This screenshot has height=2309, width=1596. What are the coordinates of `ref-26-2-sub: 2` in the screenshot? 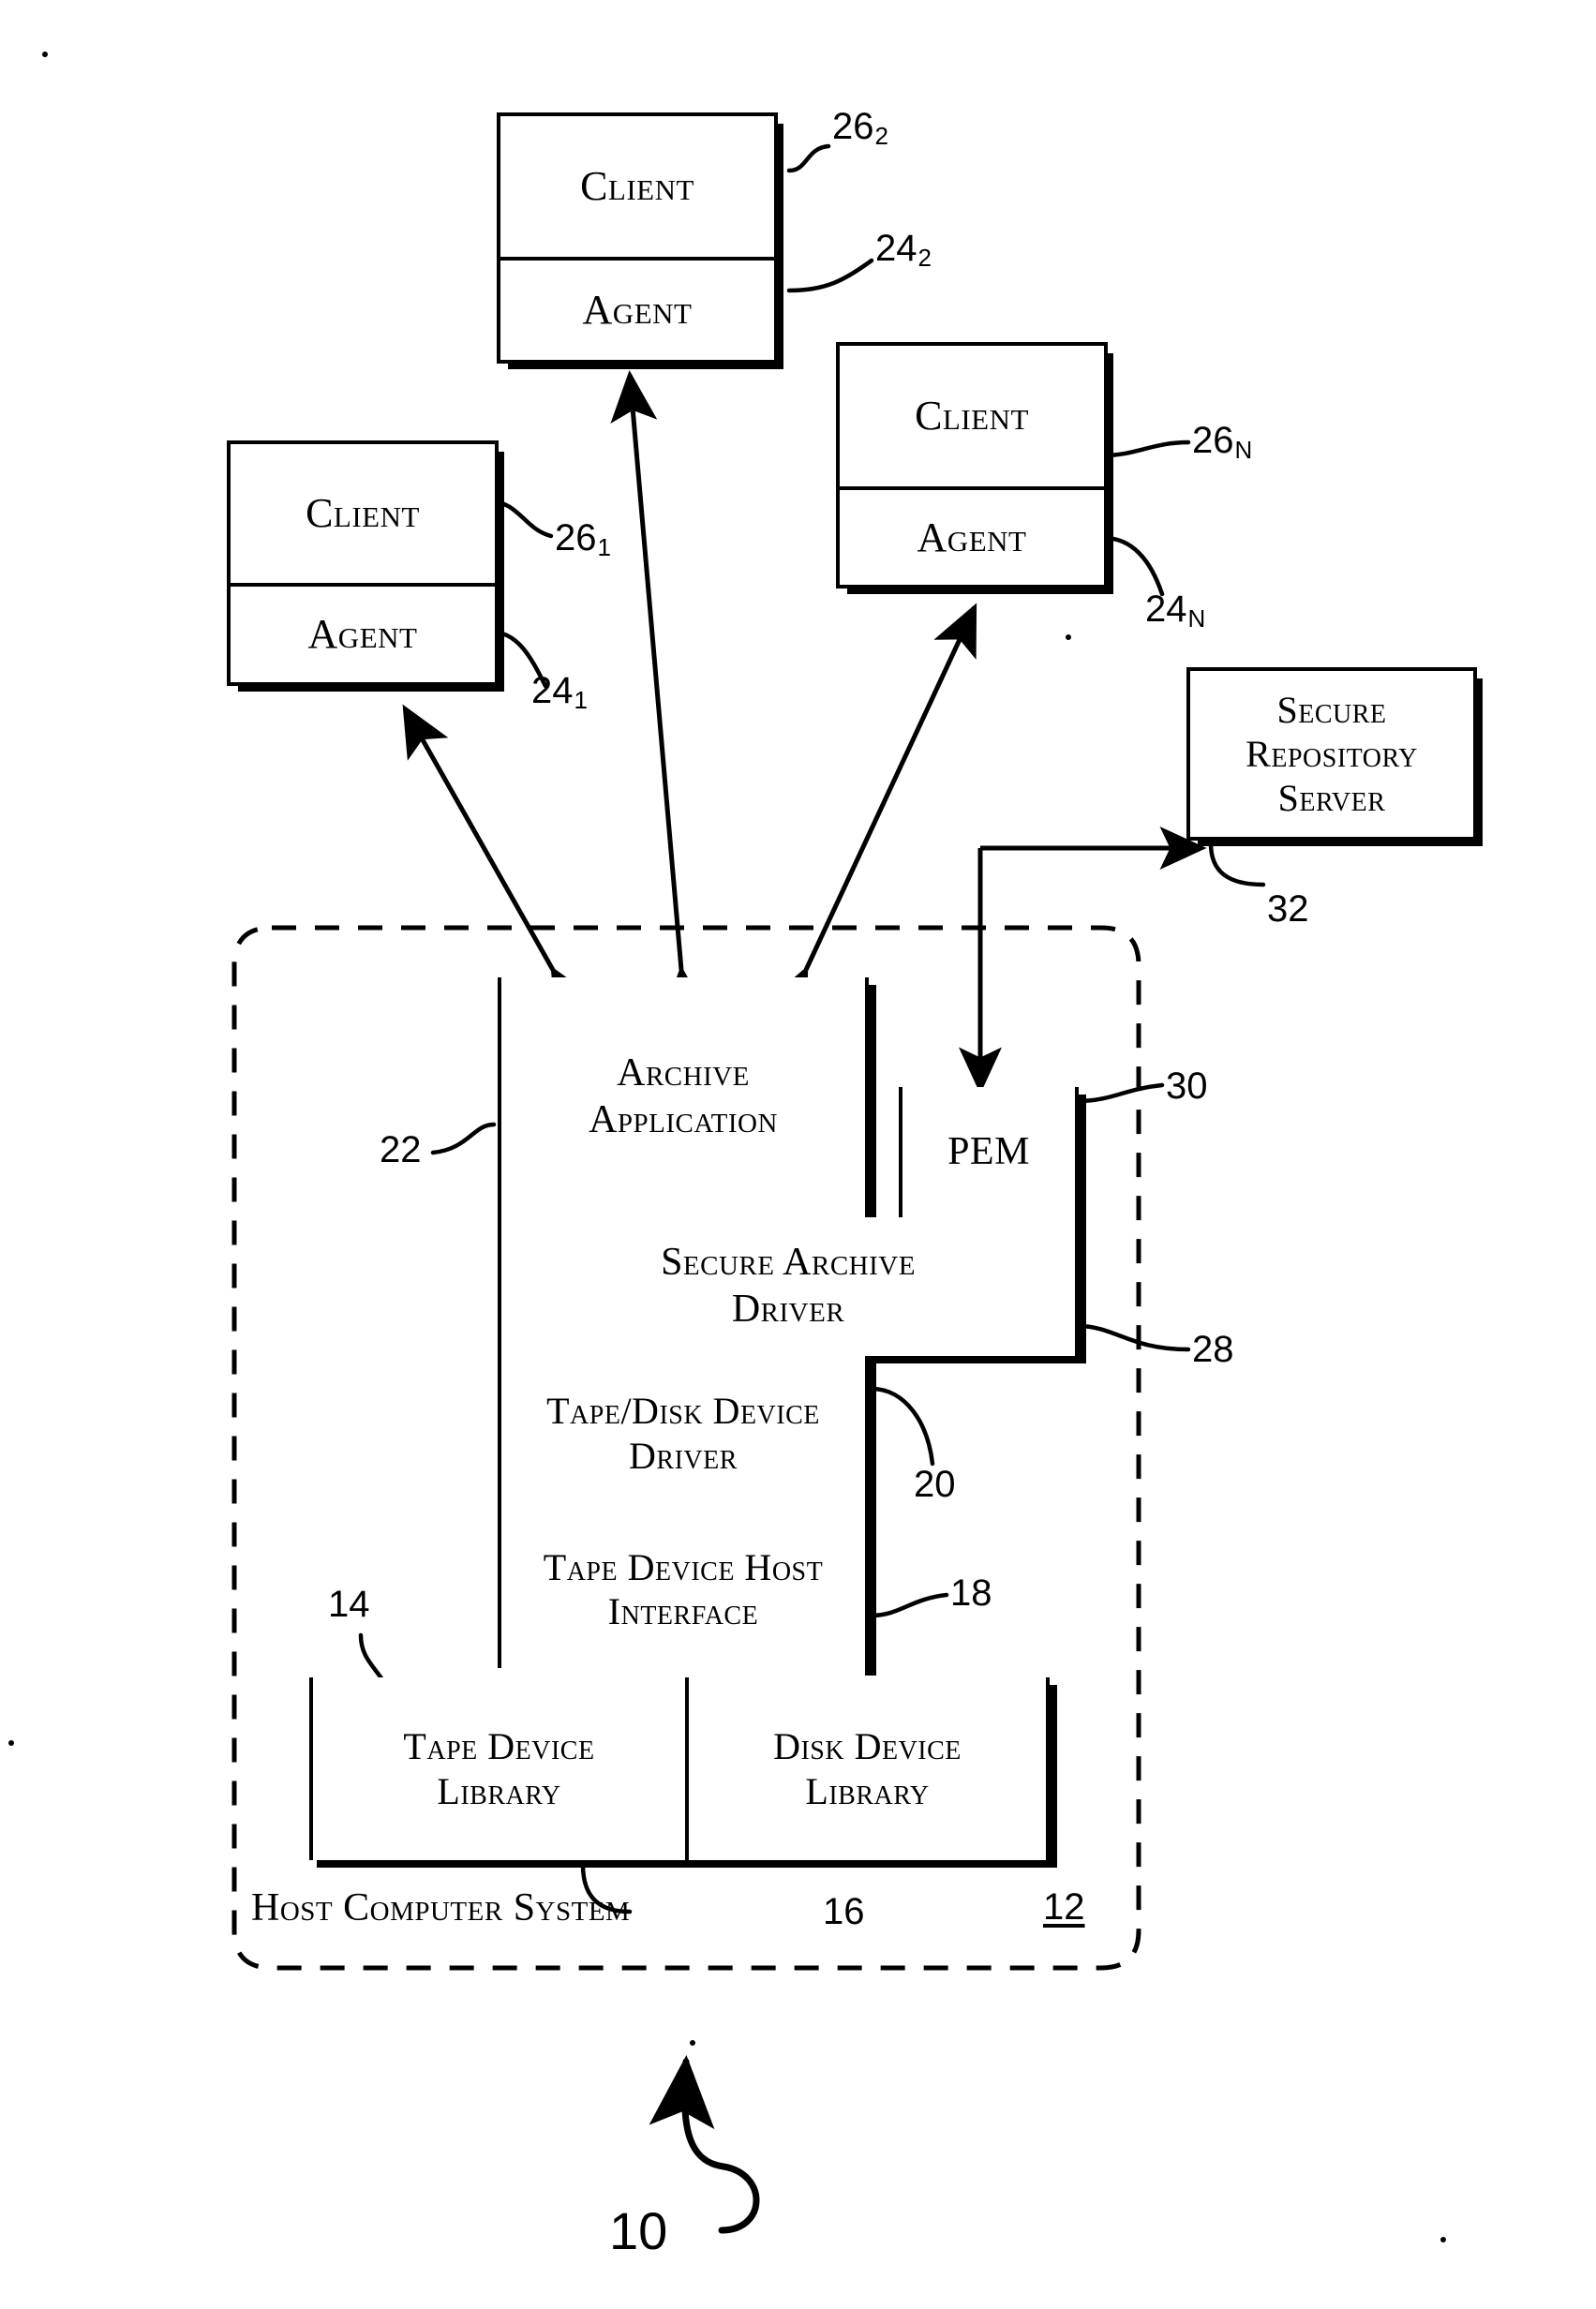 It's located at (881, 135).